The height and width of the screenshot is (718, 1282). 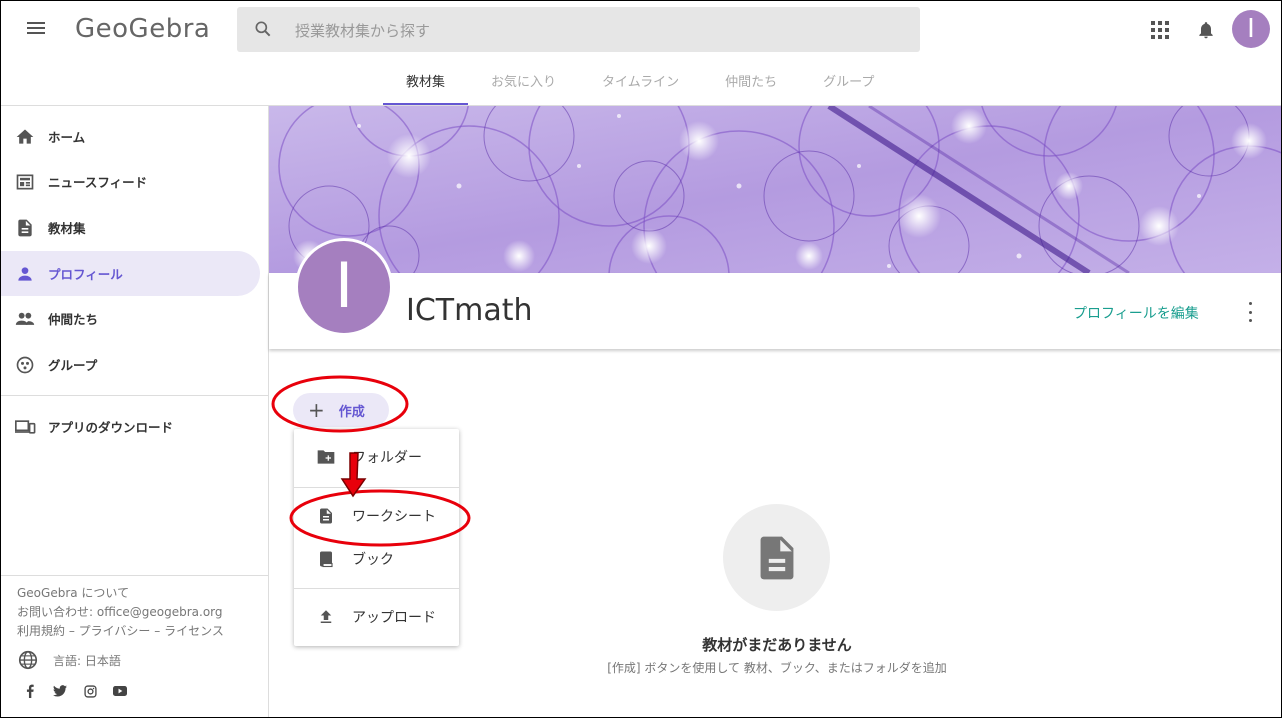 I want to click on menu-item-worksheet: ワークシート, so click(x=376, y=516).